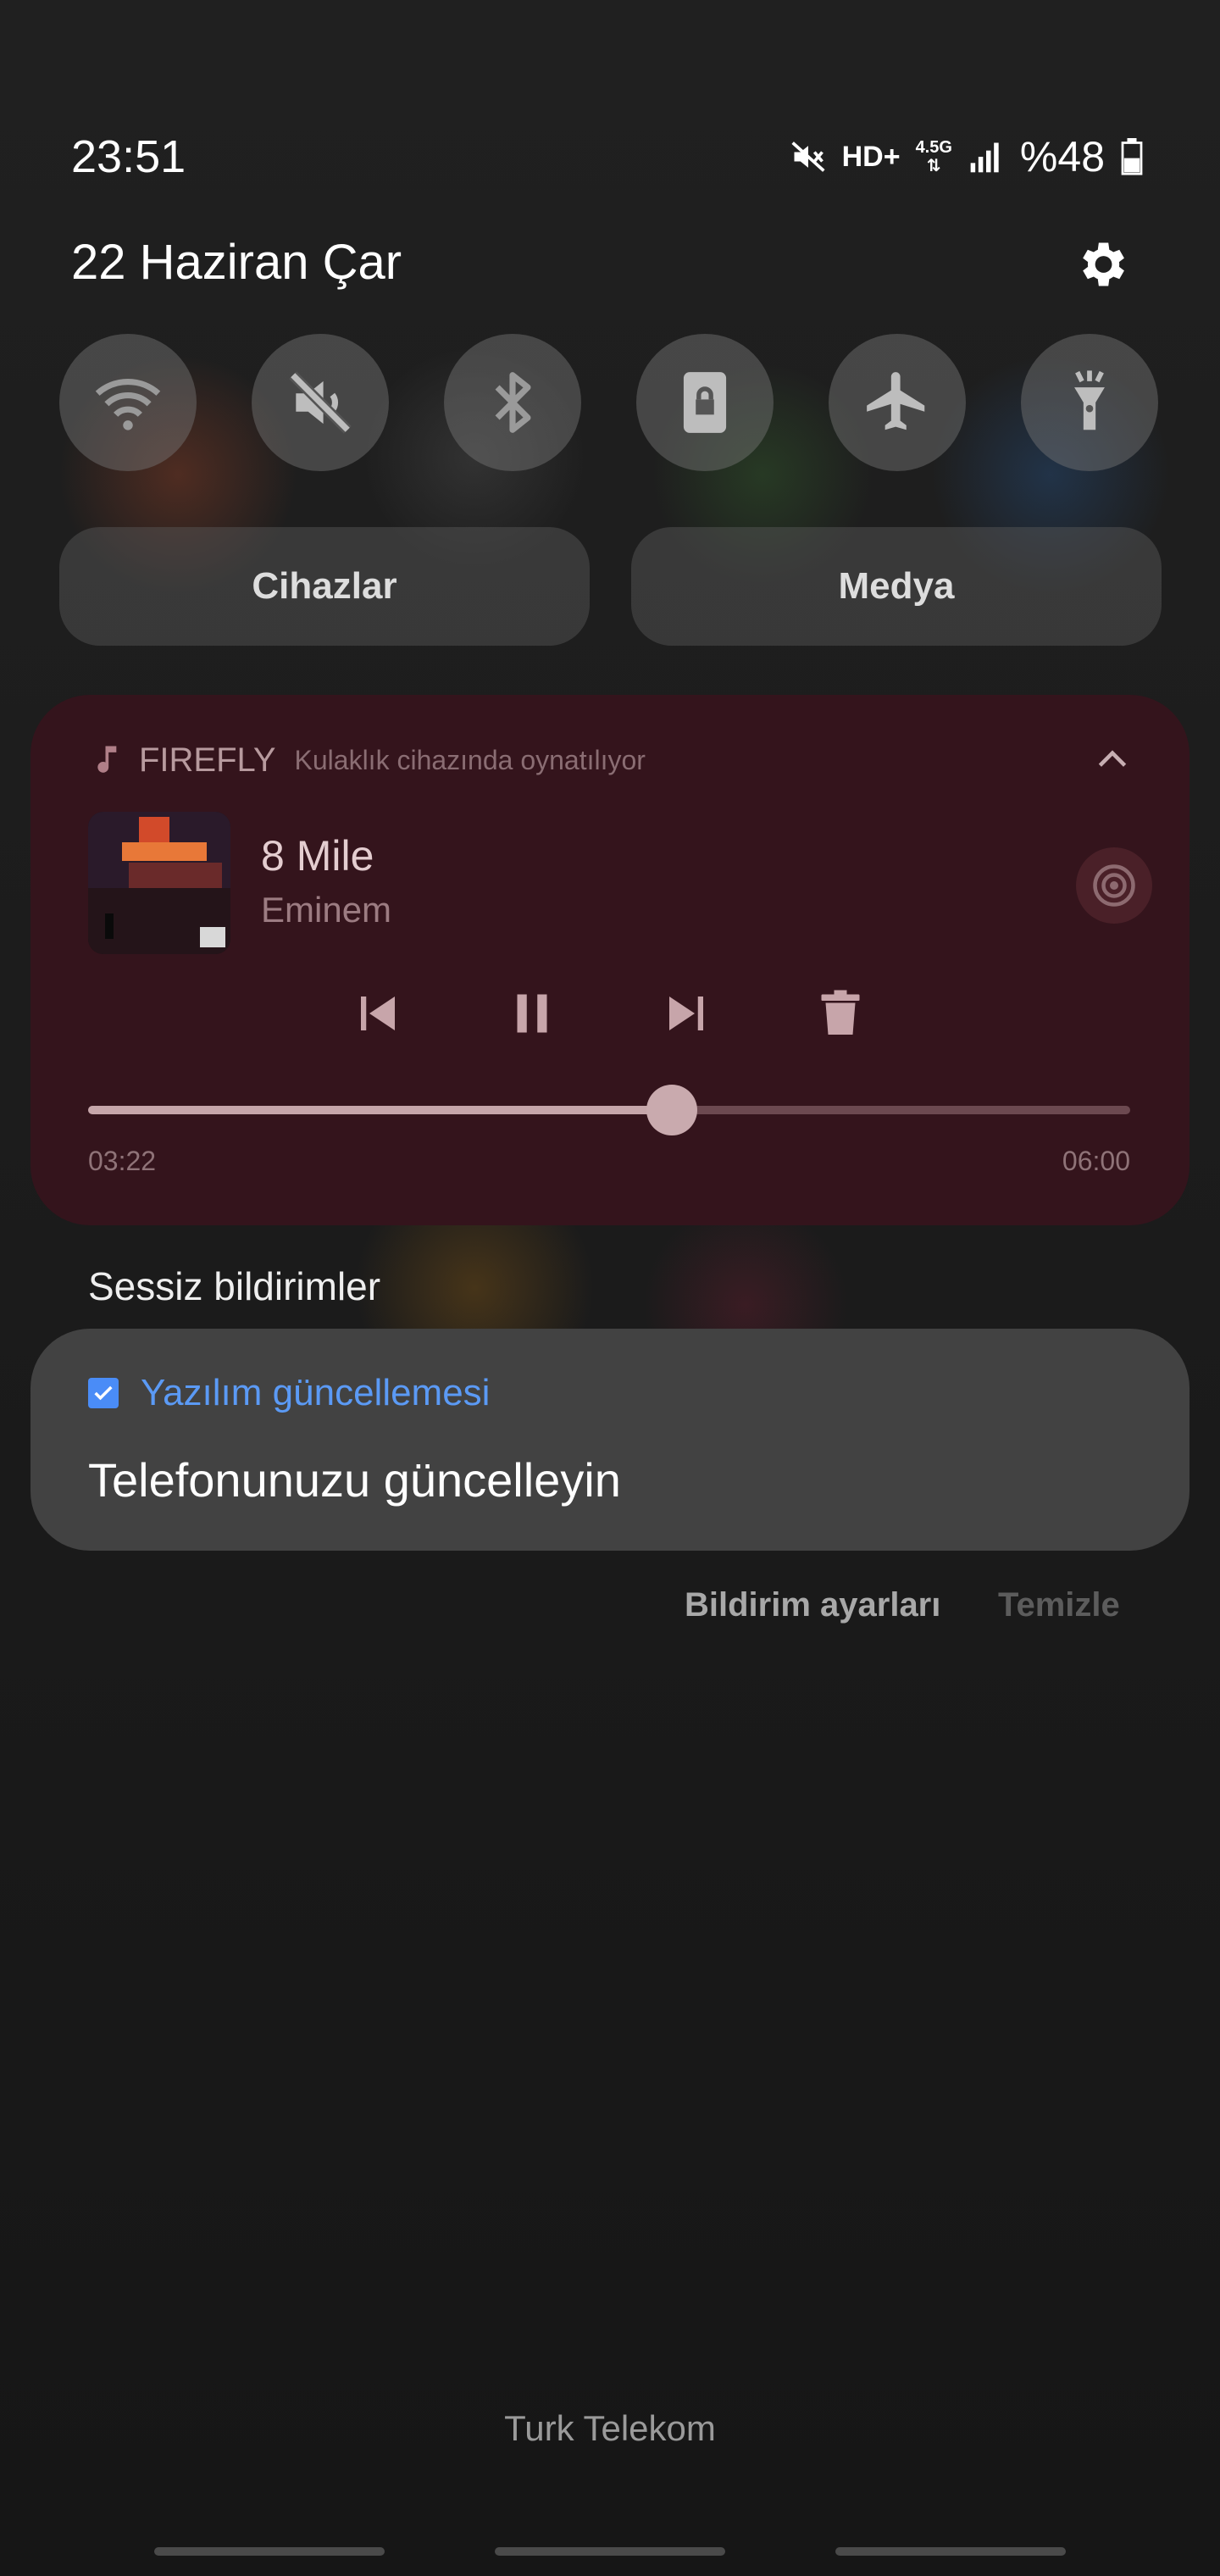 This screenshot has width=1220, height=2576. I want to click on cast-audio-icon, so click(1114, 885).